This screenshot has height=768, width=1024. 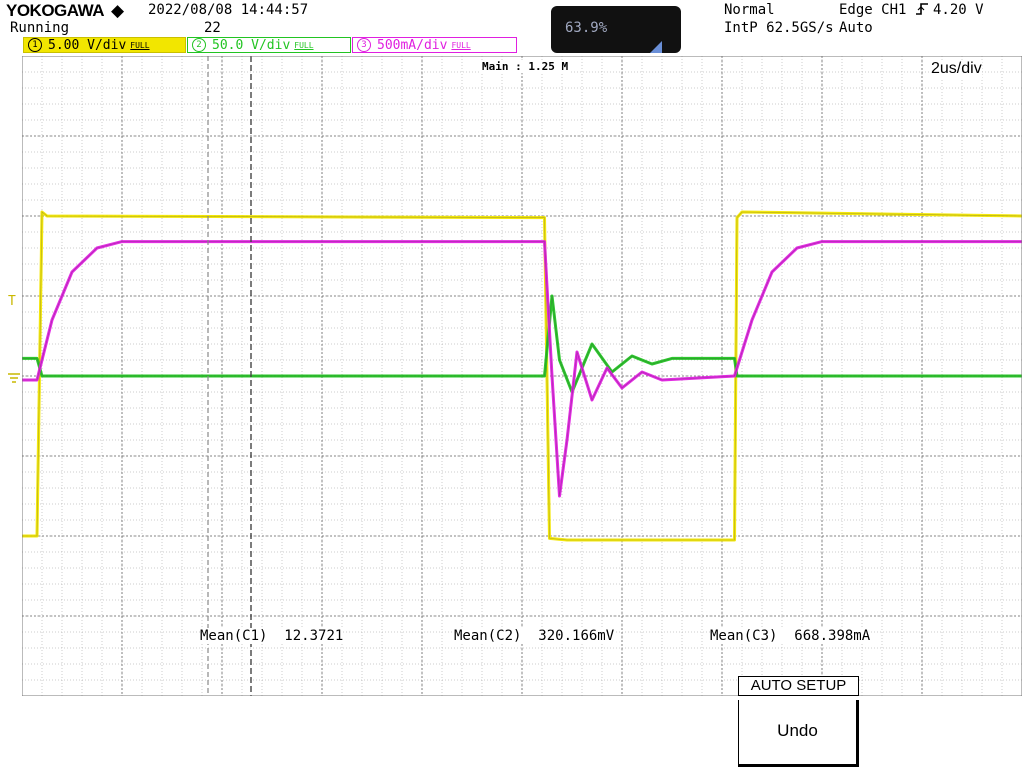 I want to click on run-state: Running, so click(x=40, y=28).